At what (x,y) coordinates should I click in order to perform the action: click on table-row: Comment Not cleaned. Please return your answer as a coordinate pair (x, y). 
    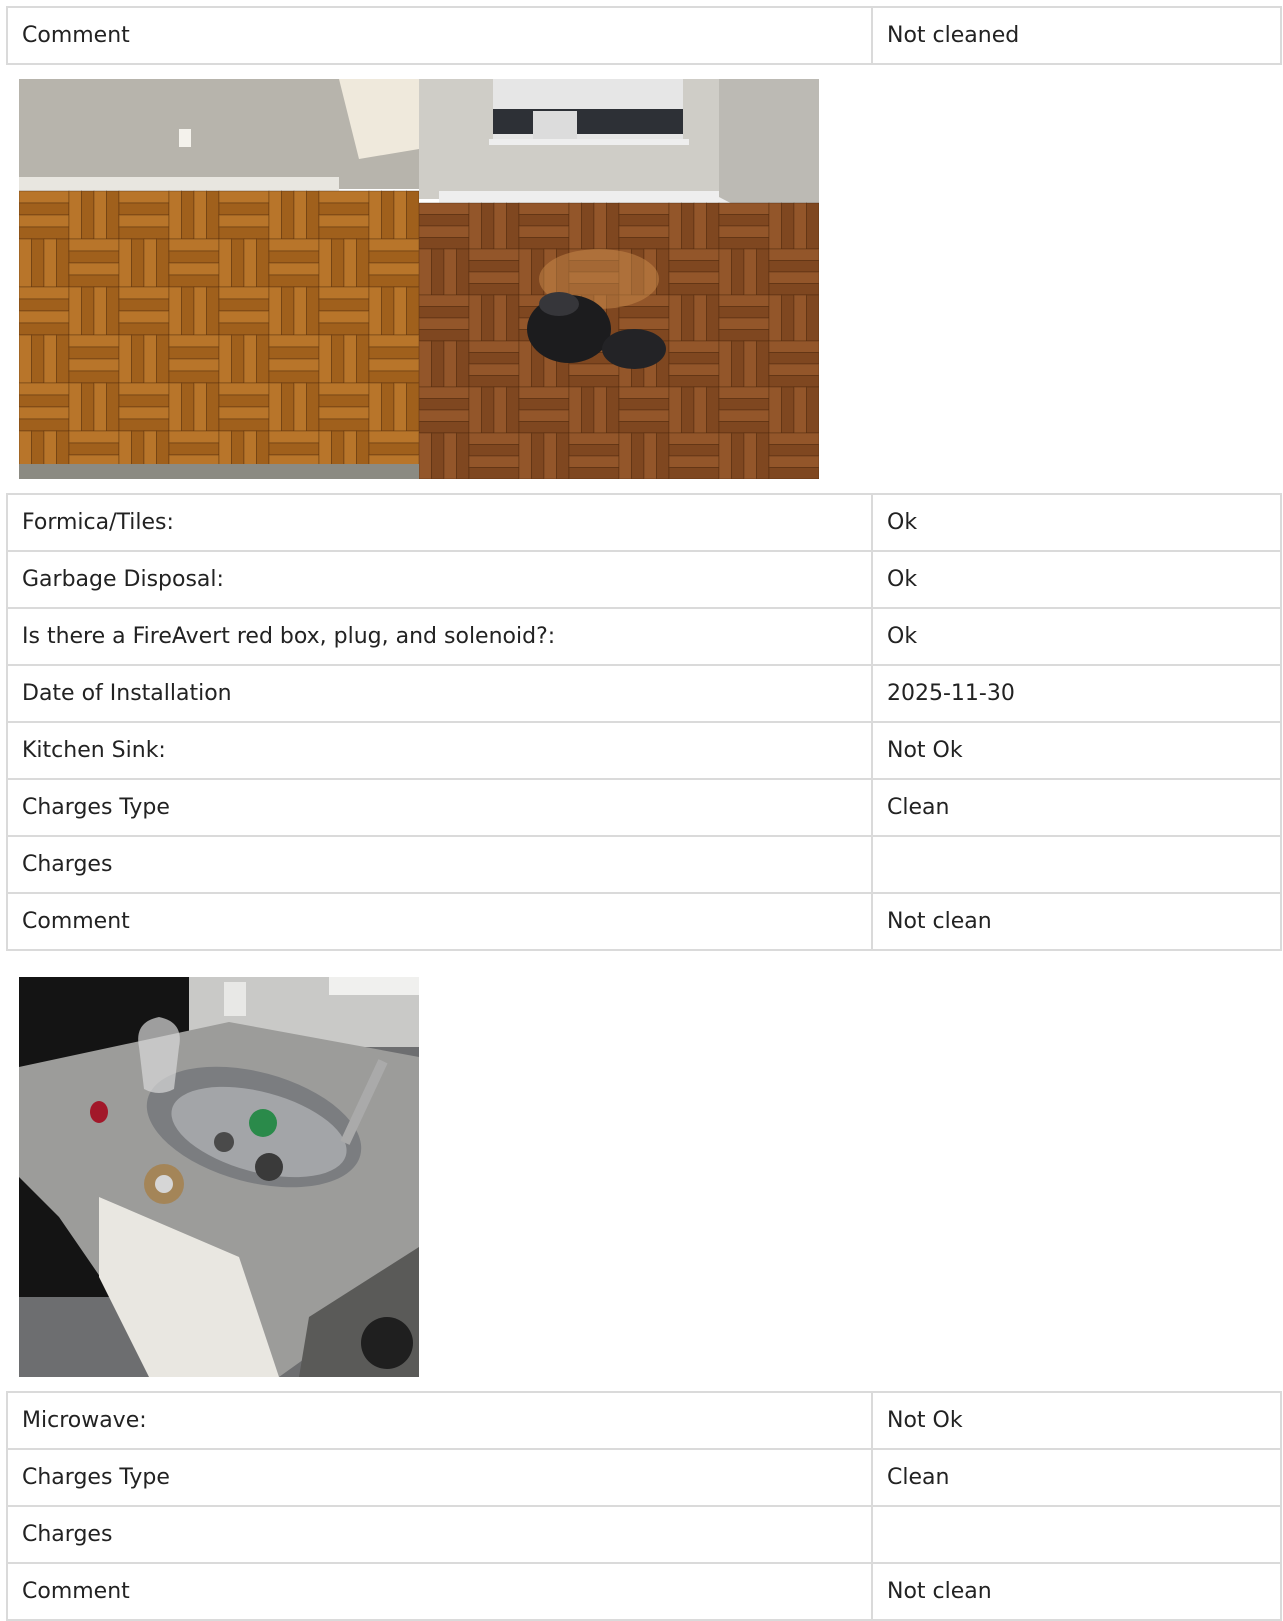
    Looking at the image, I should click on (644, 35).